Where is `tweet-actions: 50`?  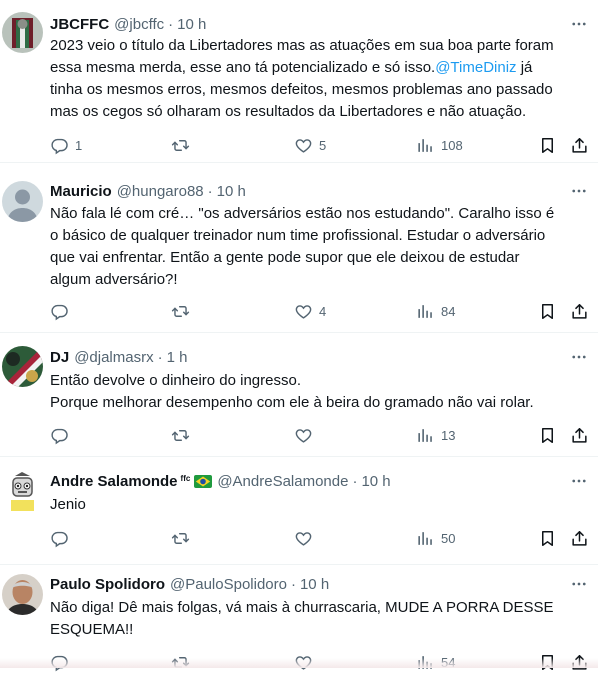
tweet-actions: 50 is located at coordinates (324, 538).